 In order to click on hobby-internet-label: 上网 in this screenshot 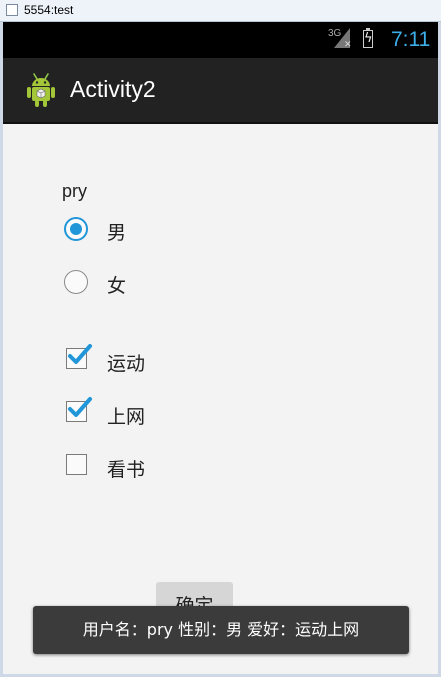, I will do `click(126, 415)`.